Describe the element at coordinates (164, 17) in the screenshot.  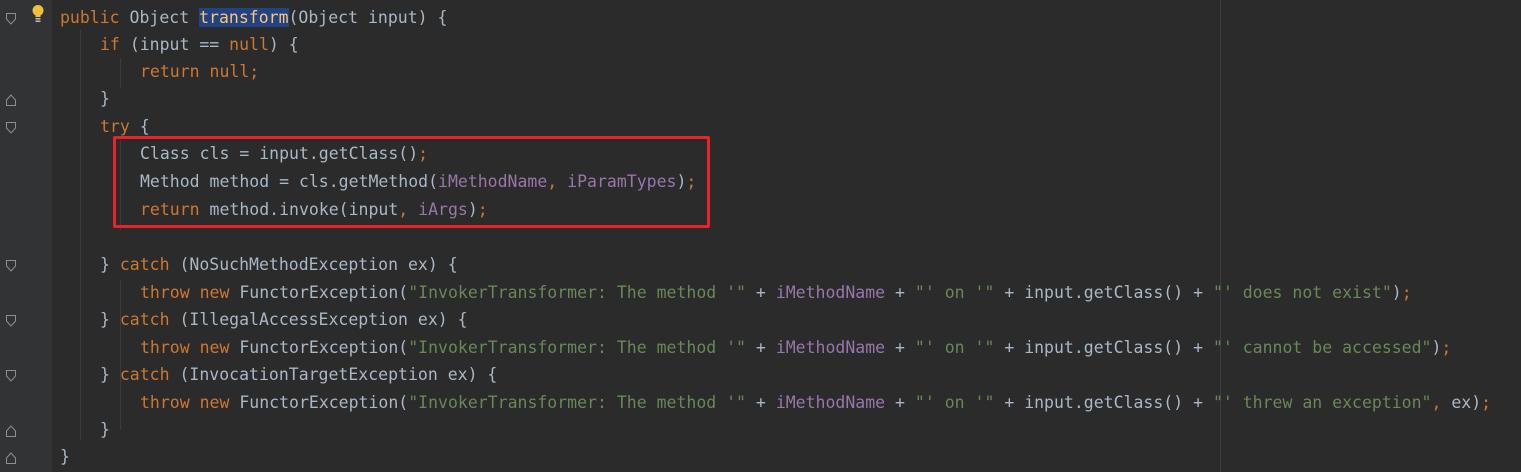
I see `code-token: Object` at that location.